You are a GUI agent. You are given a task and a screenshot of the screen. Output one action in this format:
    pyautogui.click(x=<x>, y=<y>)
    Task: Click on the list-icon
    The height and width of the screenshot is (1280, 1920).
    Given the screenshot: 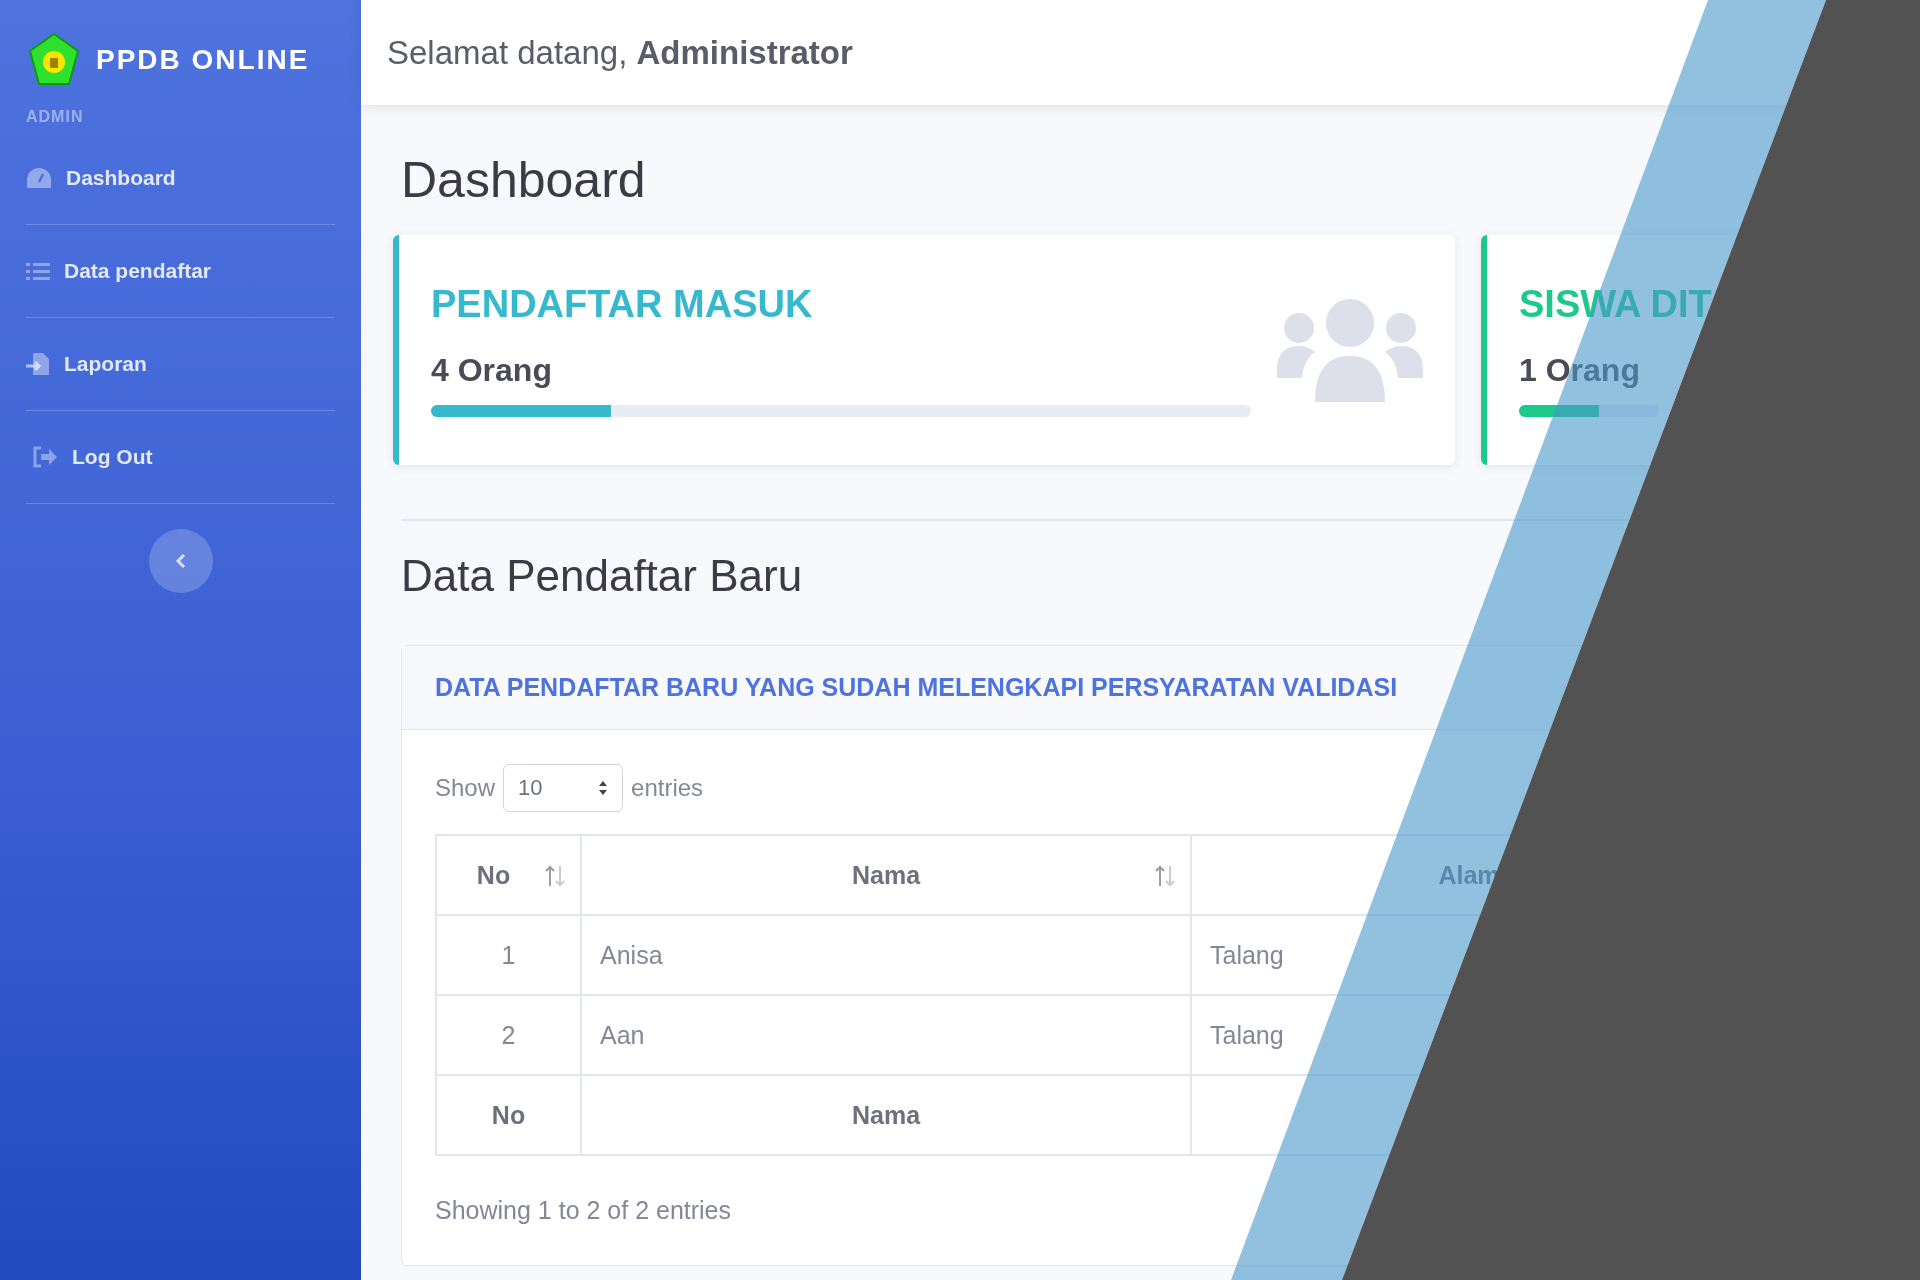 What is the action you would take?
    pyautogui.click(x=38, y=271)
    